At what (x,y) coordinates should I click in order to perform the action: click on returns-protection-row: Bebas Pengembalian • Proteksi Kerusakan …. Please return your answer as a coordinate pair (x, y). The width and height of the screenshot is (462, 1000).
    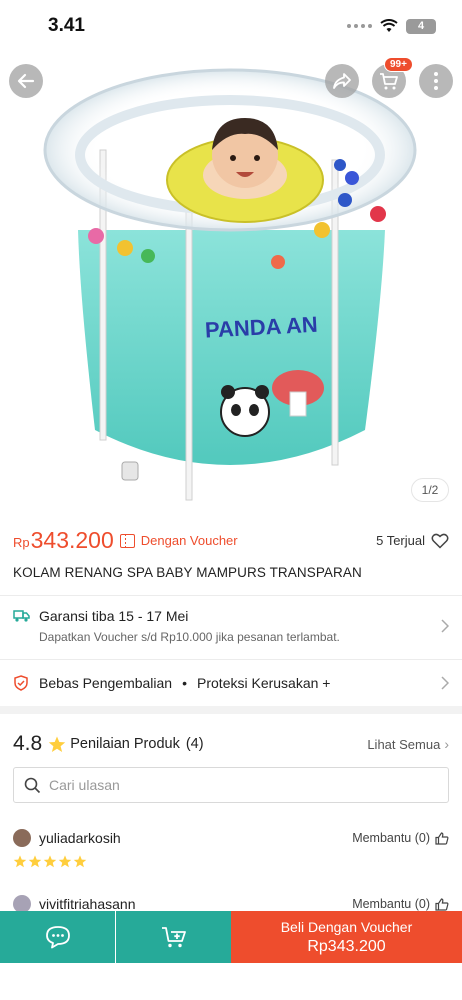
    Looking at the image, I should click on (231, 683).